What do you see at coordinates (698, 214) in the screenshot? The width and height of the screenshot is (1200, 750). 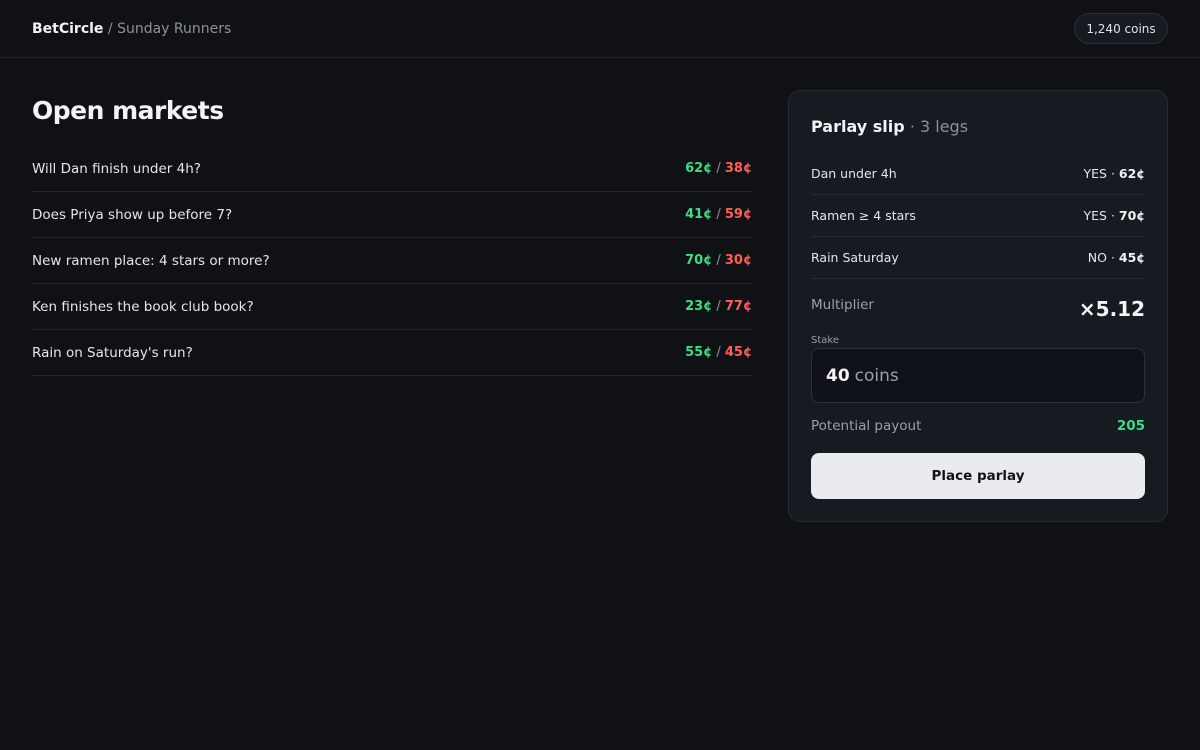 I see `yes-price: 41¢` at bounding box center [698, 214].